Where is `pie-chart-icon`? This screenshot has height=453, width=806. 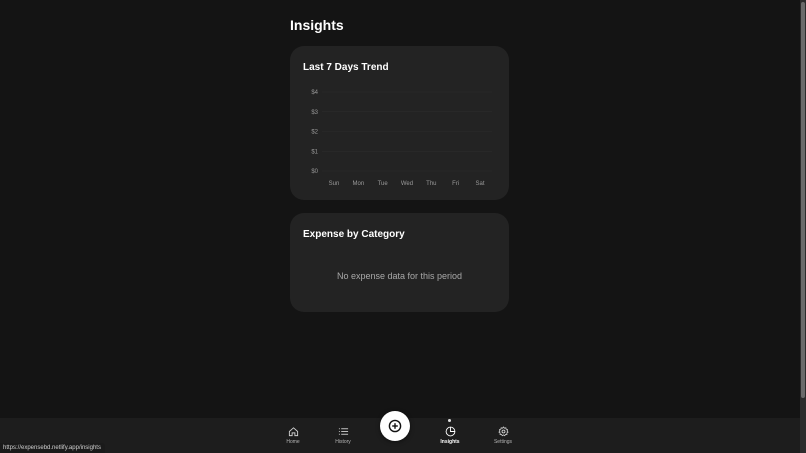 pie-chart-icon is located at coordinates (450, 431).